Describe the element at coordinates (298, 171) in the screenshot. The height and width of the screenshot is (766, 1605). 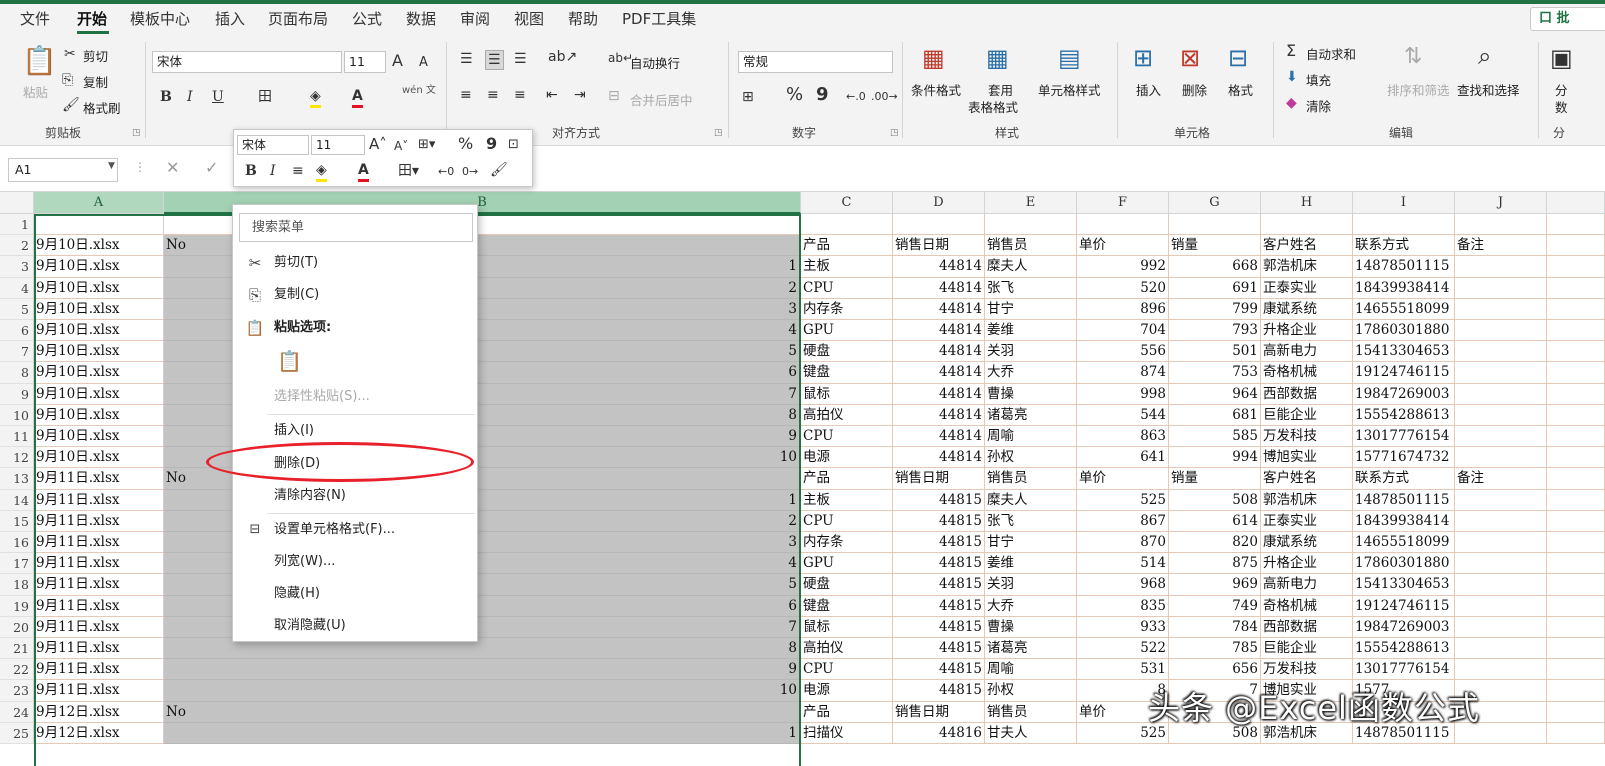
I see `mini-align-center-icon: ≡` at that location.